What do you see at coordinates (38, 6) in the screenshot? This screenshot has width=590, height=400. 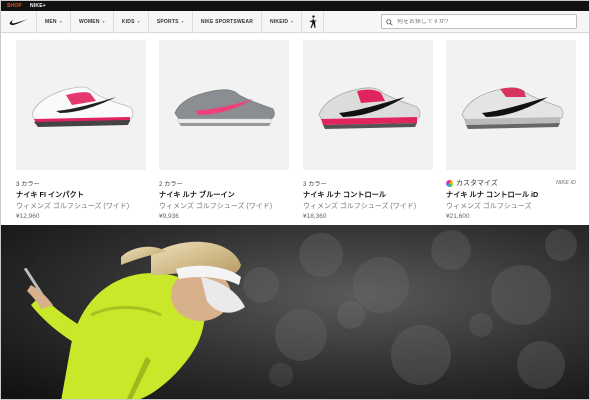 I see `nikeplus-link: NIKE+` at bounding box center [38, 6].